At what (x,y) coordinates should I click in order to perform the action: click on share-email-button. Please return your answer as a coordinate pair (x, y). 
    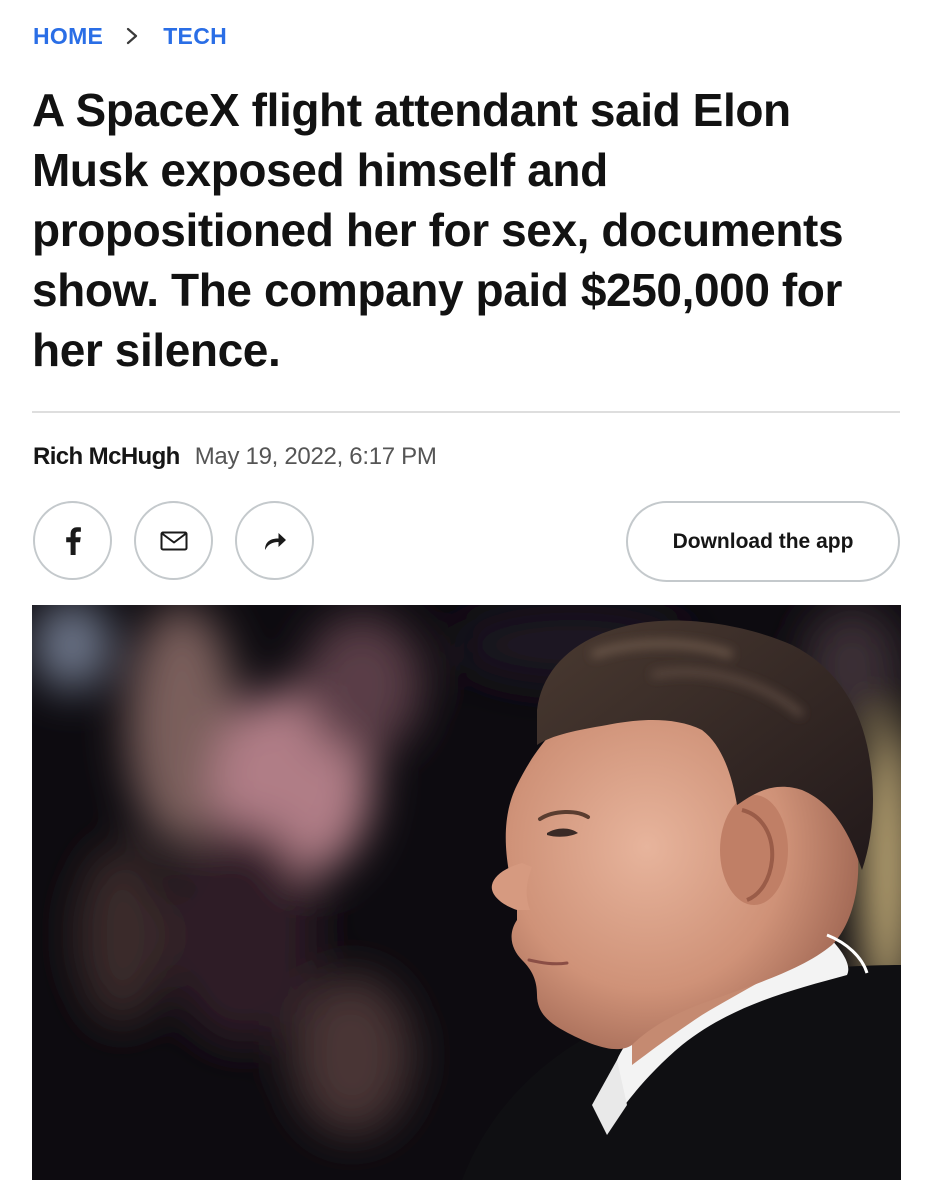
    Looking at the image, I should click on (173, 540).